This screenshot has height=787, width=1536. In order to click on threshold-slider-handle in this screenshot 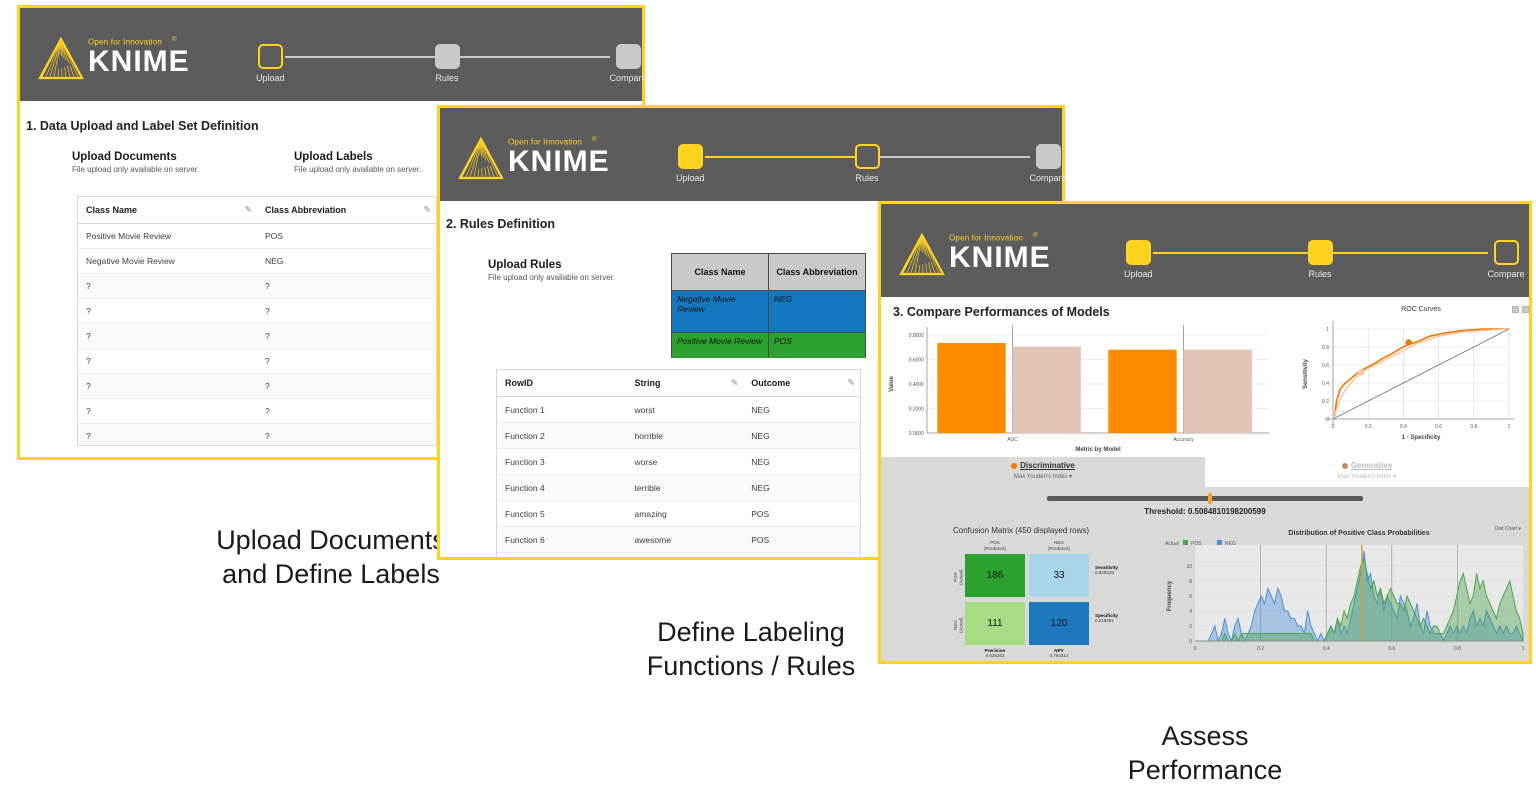, I will do `click(1210, 498)`.